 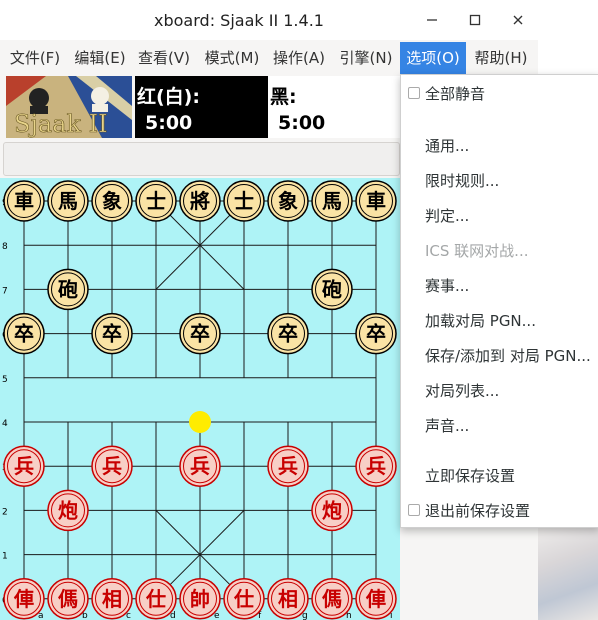 I want to click on menu-mode: 模式(M), so click(x=232, y=58).